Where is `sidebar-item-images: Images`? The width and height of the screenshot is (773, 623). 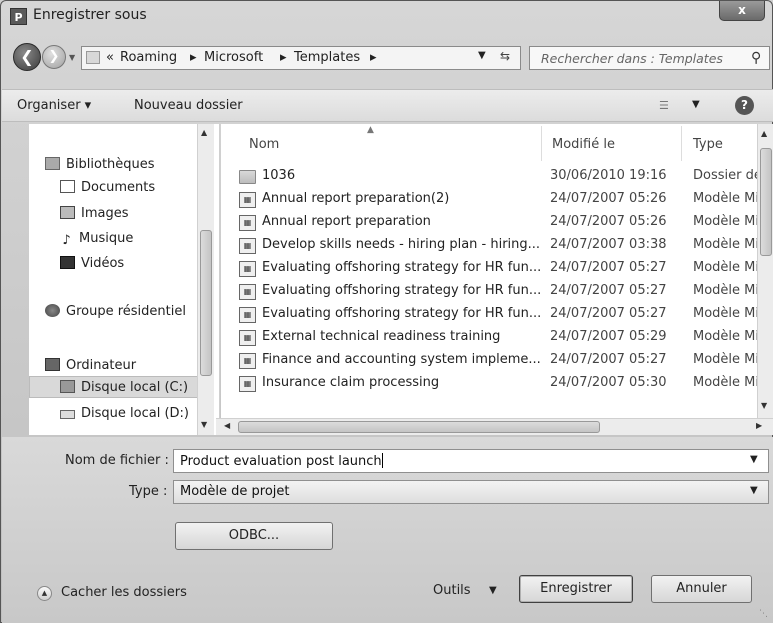 sidebar-item-images: Images is located at coordinates (94, 213).